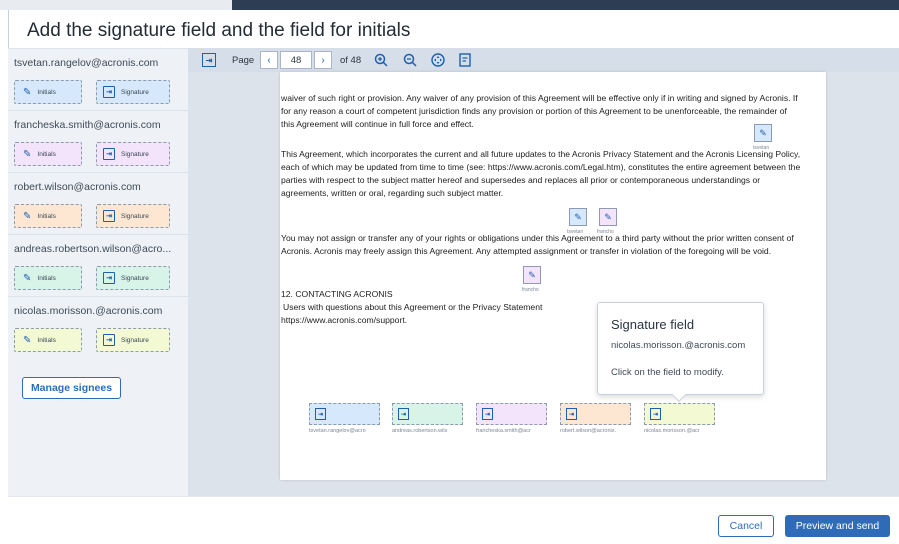  What do you see at coordinates (420, 431) in the screenshot?
I see `signature-field-label: andreas.robertson.wils` at bounding box center [420, 431].